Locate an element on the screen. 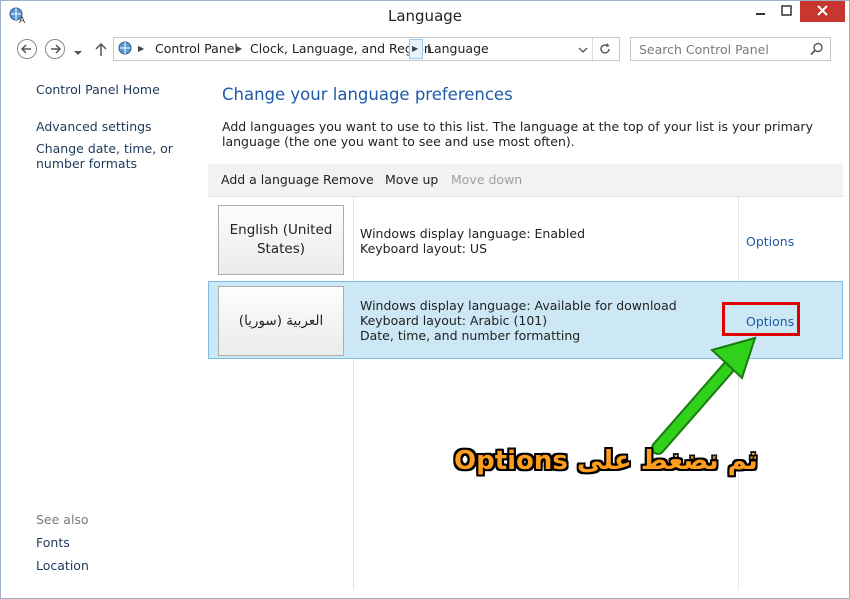 The image size is (850, 599). close-button is located at coordinates (822, 11).